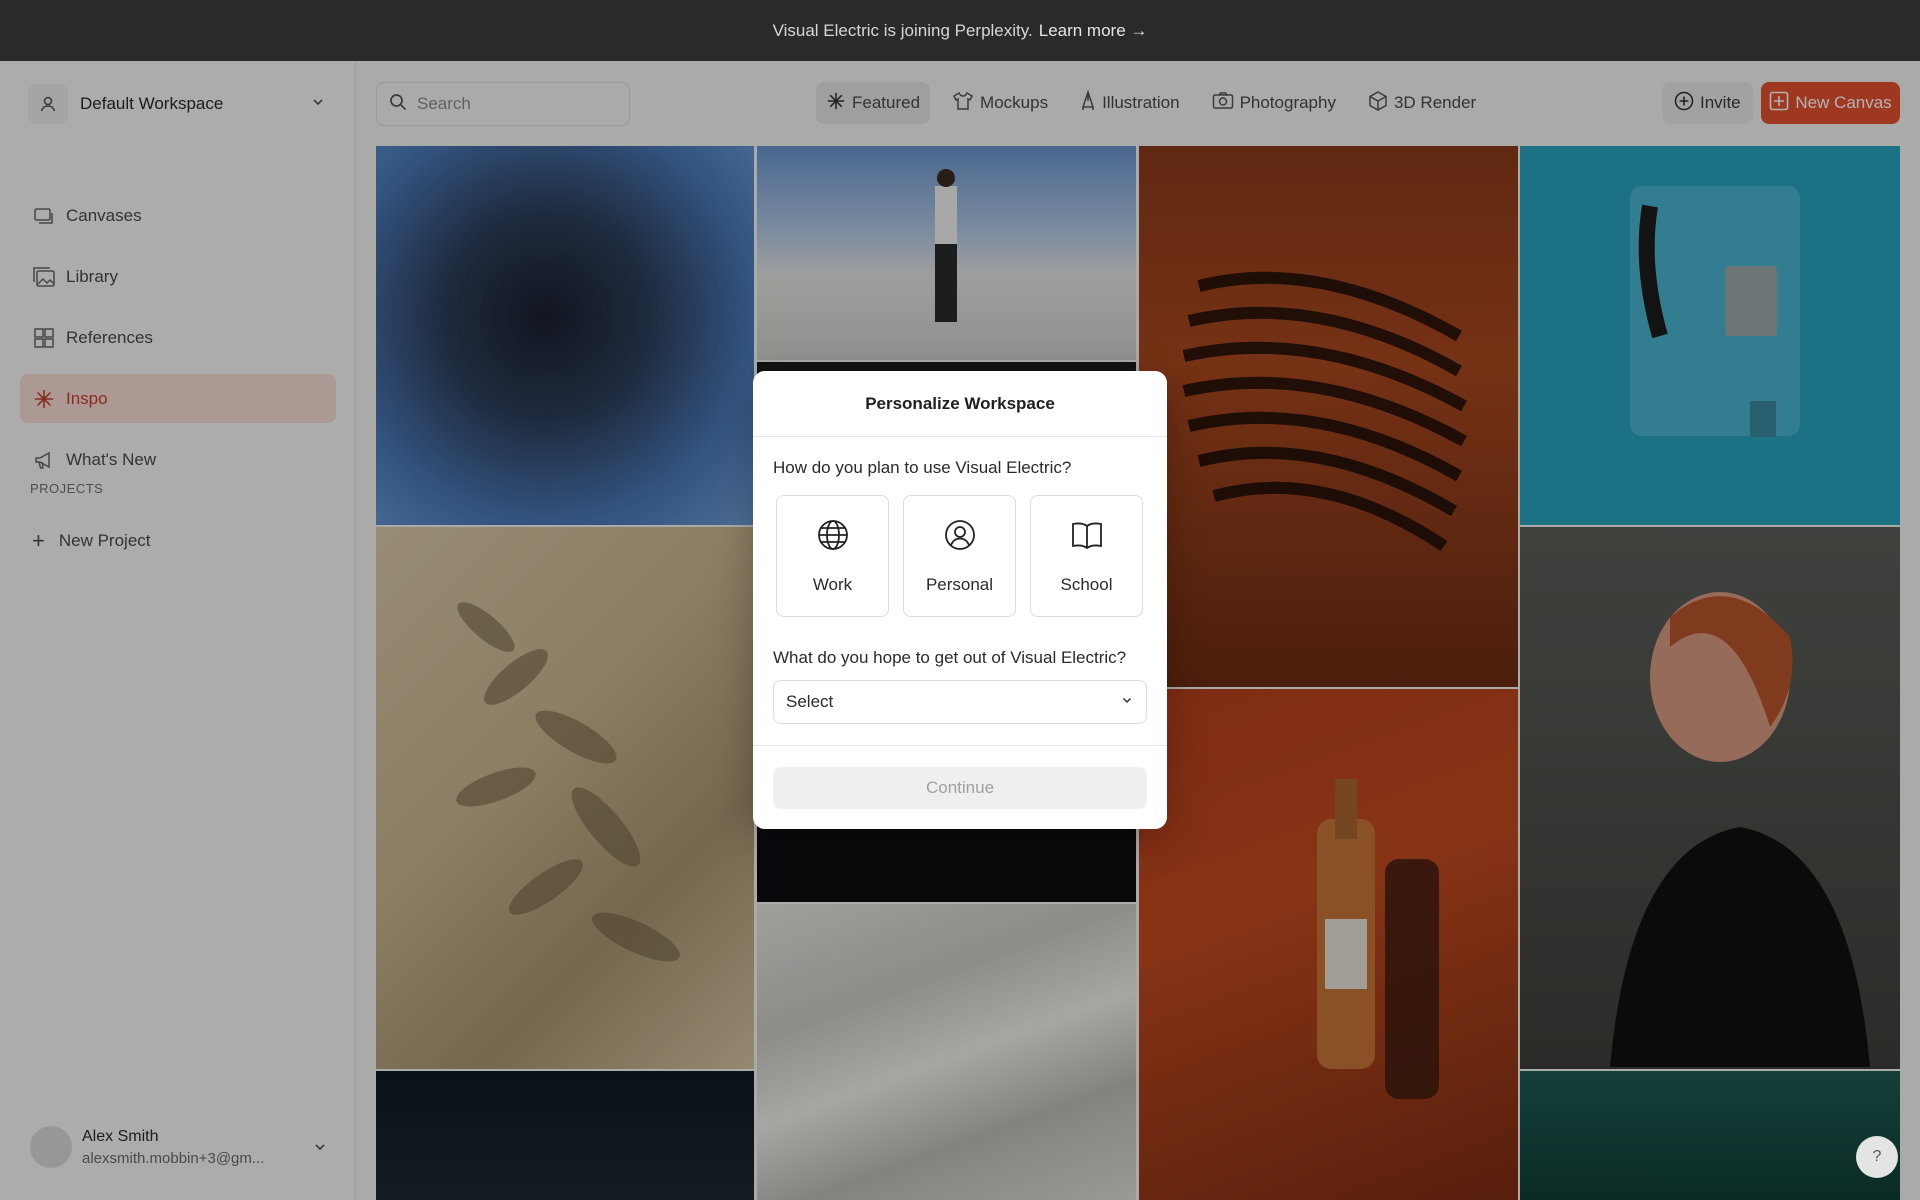 This screenshot has width=1920, height=1200. I want to click on usage-options: Work Personal School, so click(959, 556).